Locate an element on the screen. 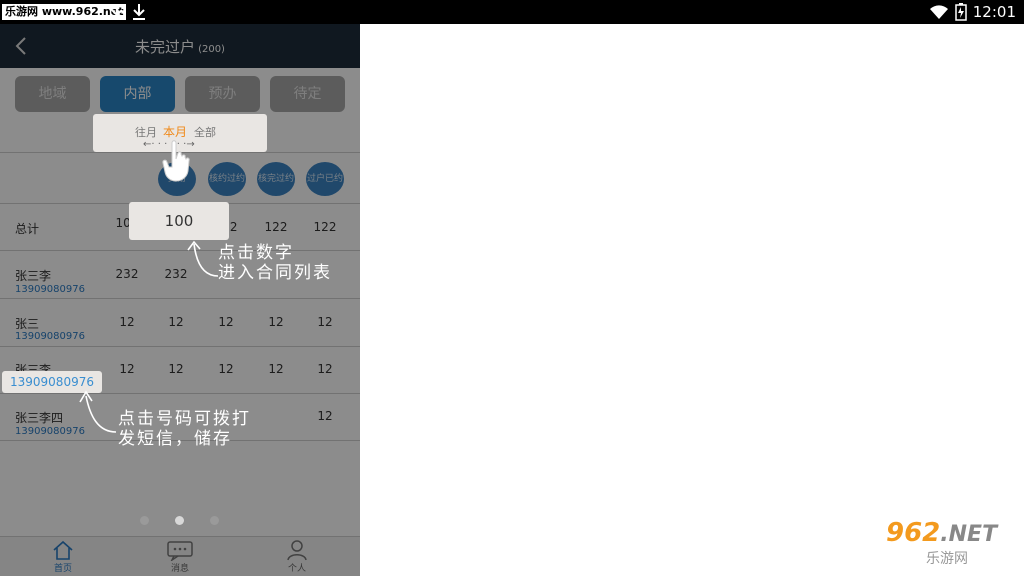 The height and width of the screenshot is (576, 1024). hint-phone: 点击号码可拨打 发短信，储存 is located at coordinates (184, 429).